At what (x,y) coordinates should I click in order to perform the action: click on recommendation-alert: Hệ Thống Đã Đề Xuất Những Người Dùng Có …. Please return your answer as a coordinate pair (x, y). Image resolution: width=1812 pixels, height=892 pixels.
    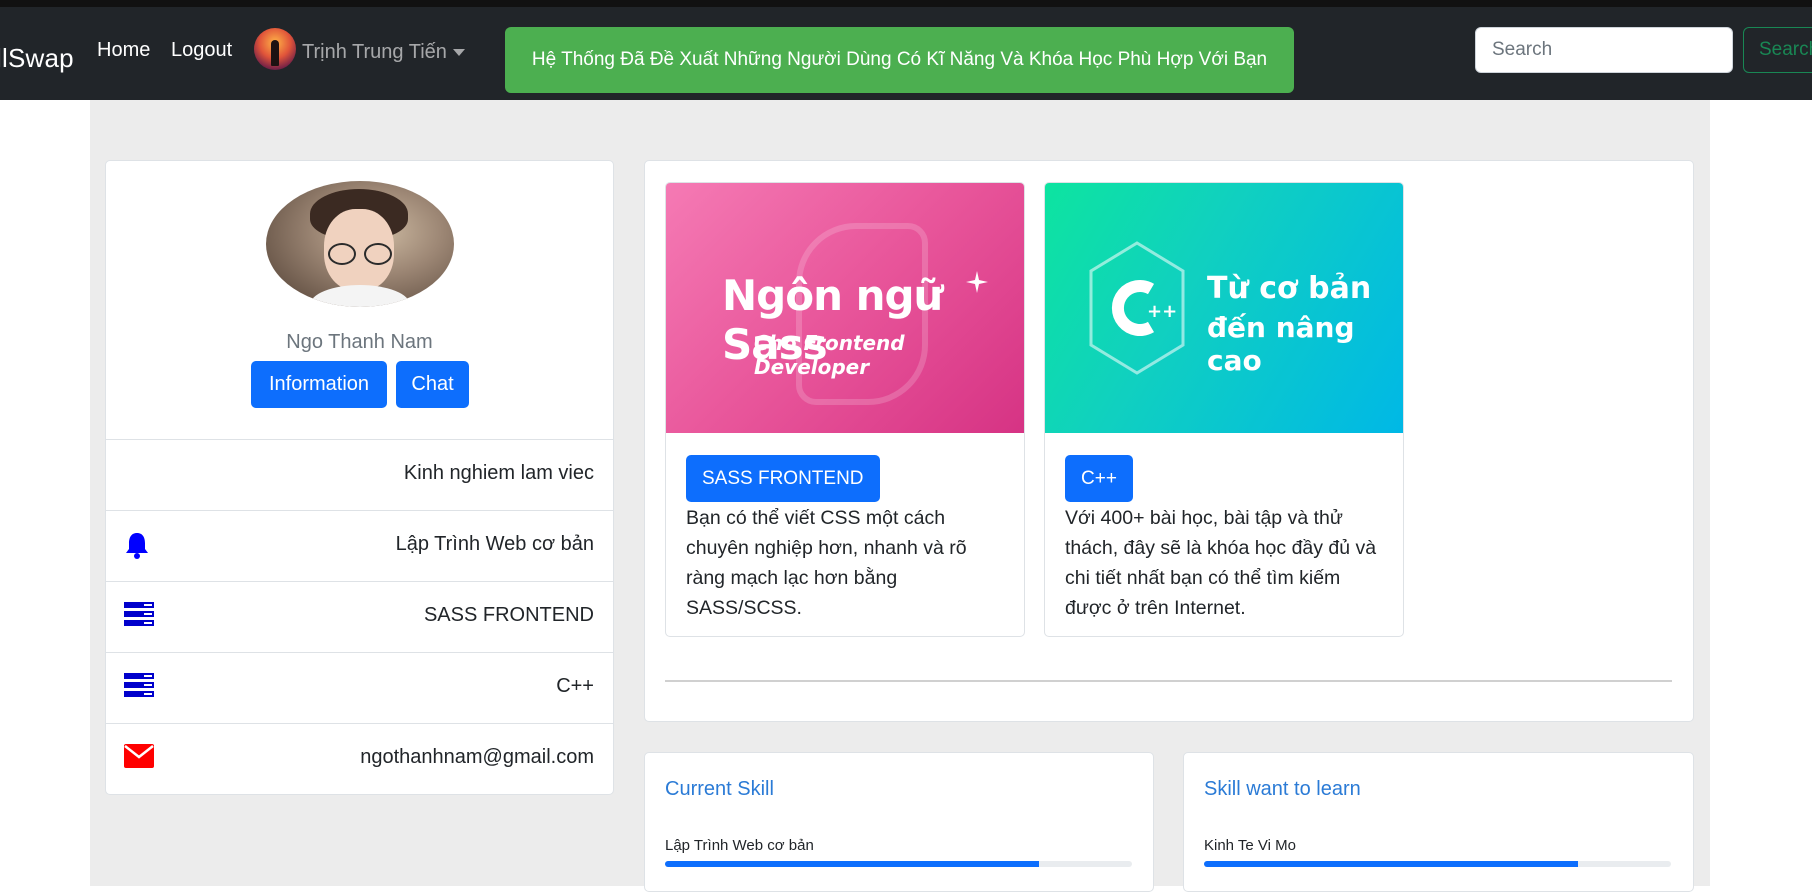
    Looking at the image, I should click on (899, 60).